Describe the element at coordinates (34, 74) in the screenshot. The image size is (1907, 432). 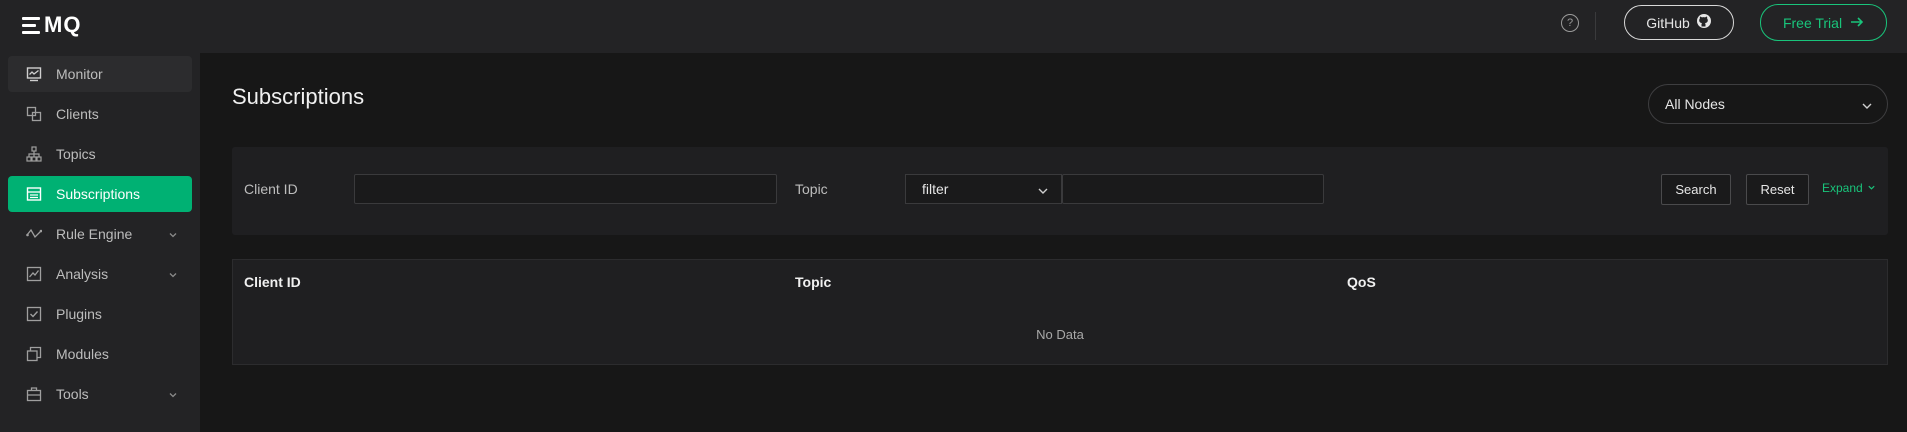
I see `monitor-icon` at that location.